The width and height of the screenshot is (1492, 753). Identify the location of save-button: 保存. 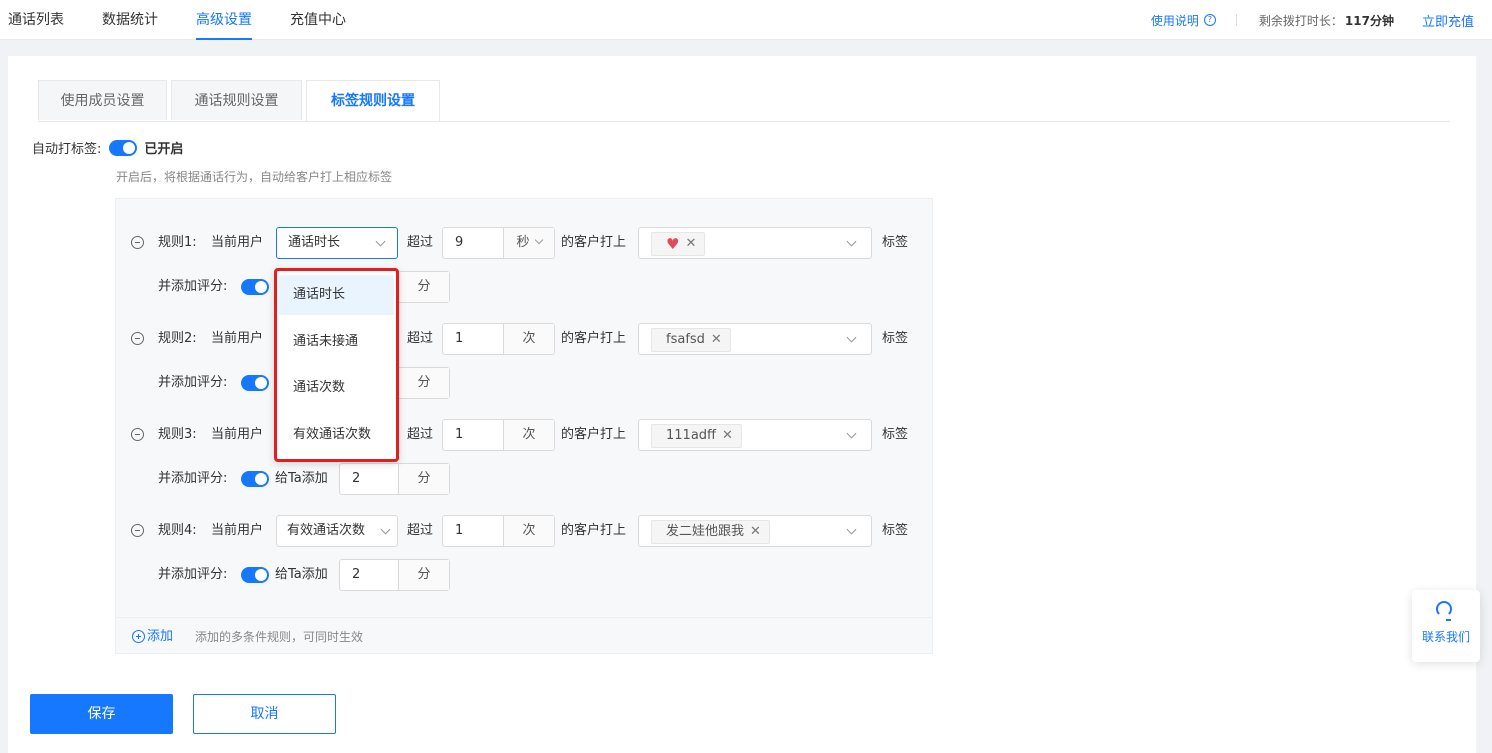
(101, 714).